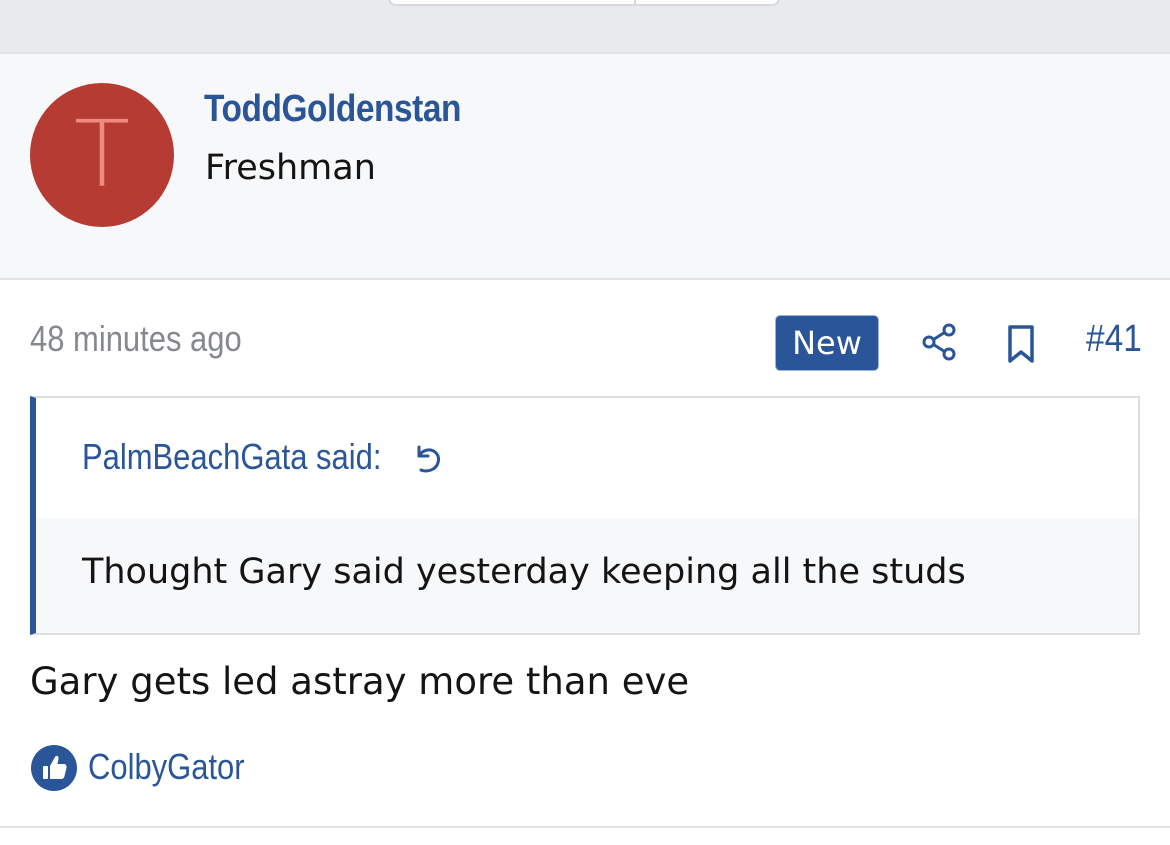  Describe the element at coordinates (827, 343) in the screenshot. I see `new-badge: New` at that location.